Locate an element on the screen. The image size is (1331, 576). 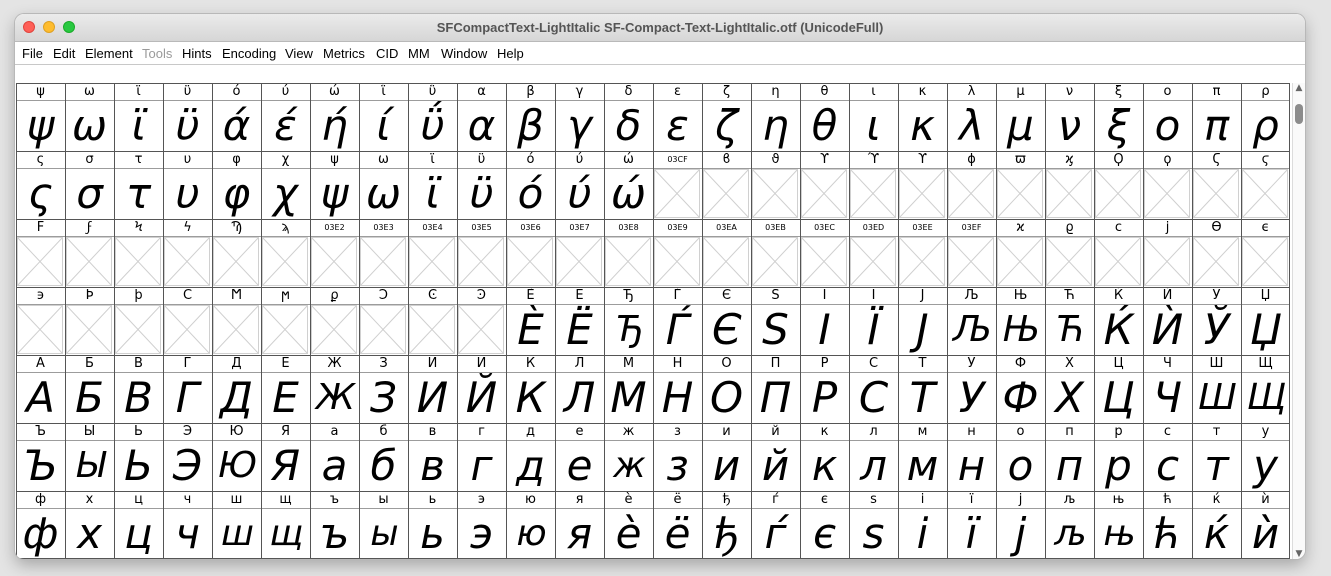
glyph-cell: СС is located at coordinates (873, 389).